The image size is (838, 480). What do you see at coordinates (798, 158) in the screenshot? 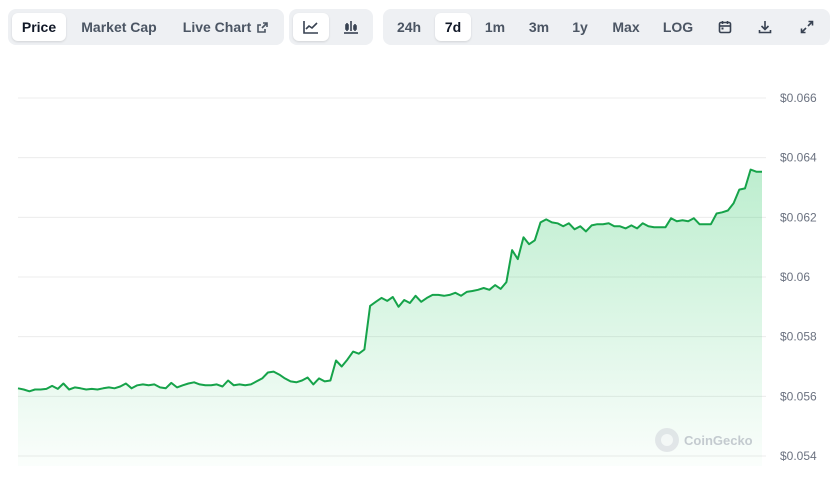
I see `y-tick-label: $0.064` at bounding box center [798, 158].